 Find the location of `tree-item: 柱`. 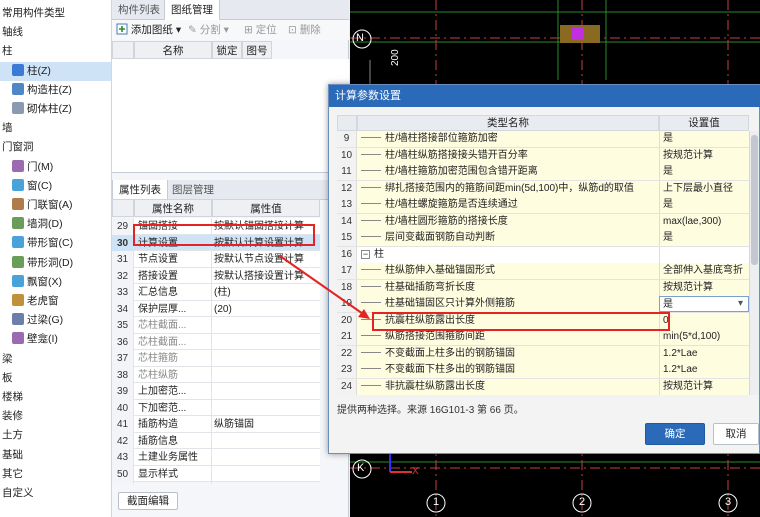

tree-item: 柱 is located at coordinates (6, 51).